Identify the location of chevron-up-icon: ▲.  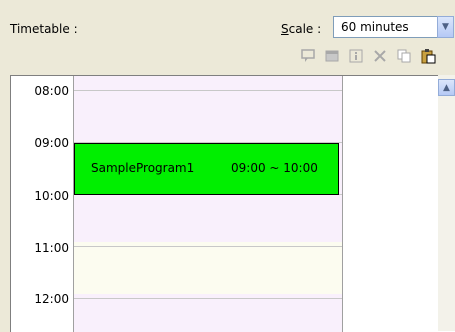
(446, 87).